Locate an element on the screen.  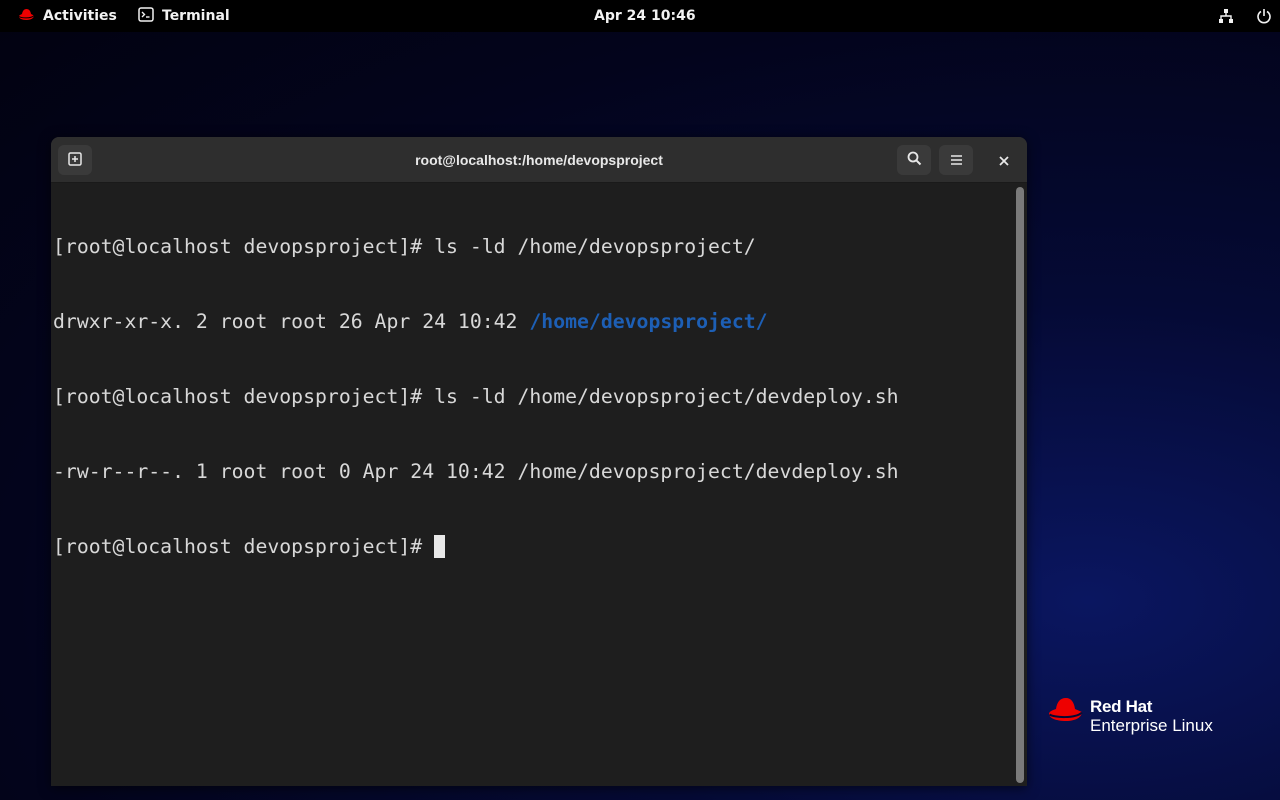
window-headerbar: root@localhost:/home/devopsproject is located at coordinates (539, 160).